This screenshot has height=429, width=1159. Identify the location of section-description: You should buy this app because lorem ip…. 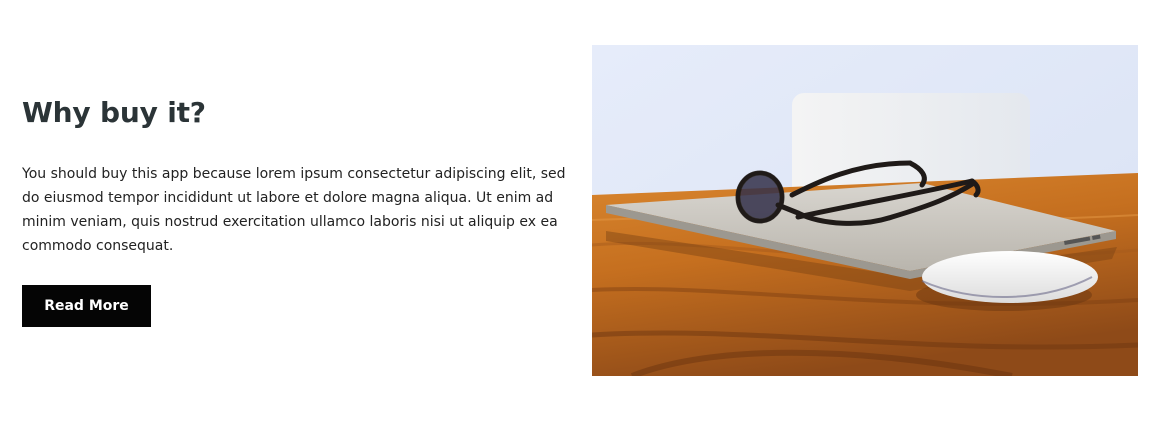
(294, 210).